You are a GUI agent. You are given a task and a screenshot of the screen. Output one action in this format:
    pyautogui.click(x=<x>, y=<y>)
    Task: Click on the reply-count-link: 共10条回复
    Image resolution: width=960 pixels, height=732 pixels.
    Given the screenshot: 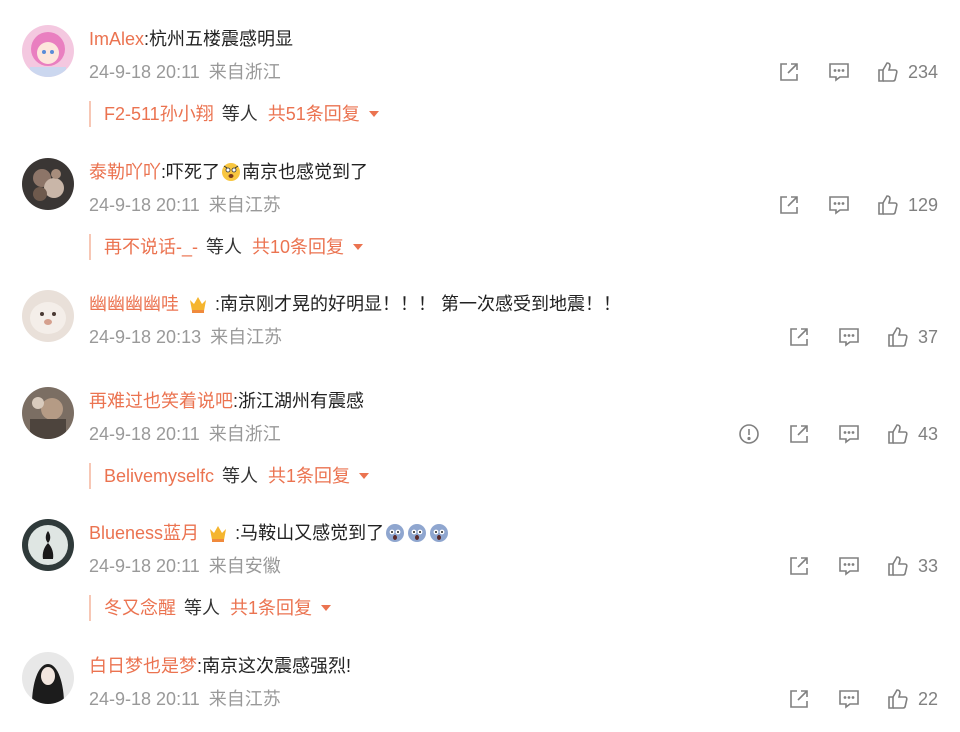 What is the action you would take?
    pyautogui.click(x=308, y=247)
    